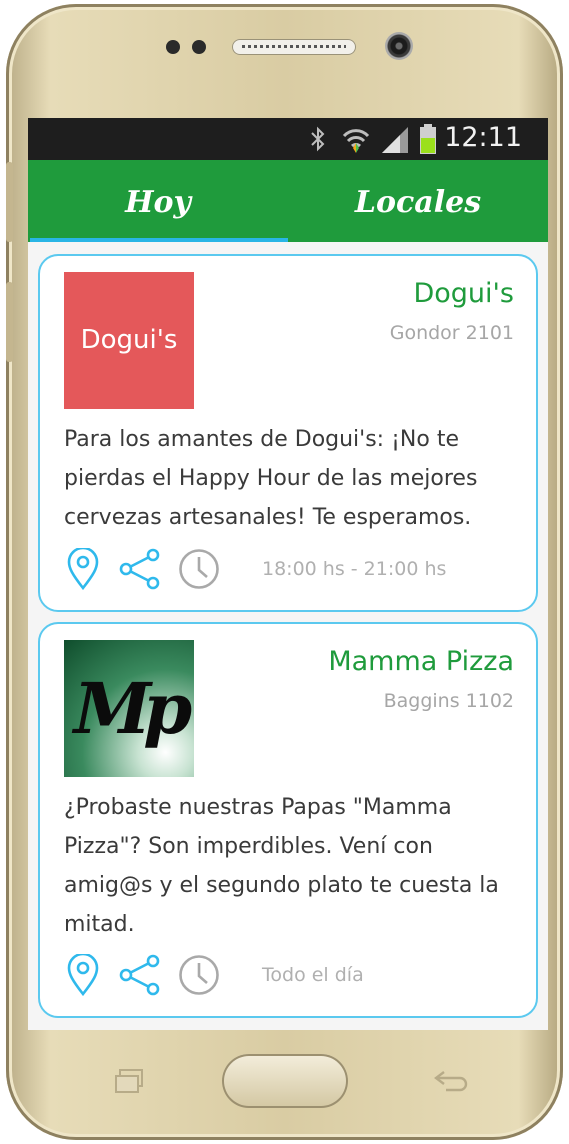 The width and height of the screenshot is (569, 1144). I want to click on tab-locales: Locales, so click(418, 201).